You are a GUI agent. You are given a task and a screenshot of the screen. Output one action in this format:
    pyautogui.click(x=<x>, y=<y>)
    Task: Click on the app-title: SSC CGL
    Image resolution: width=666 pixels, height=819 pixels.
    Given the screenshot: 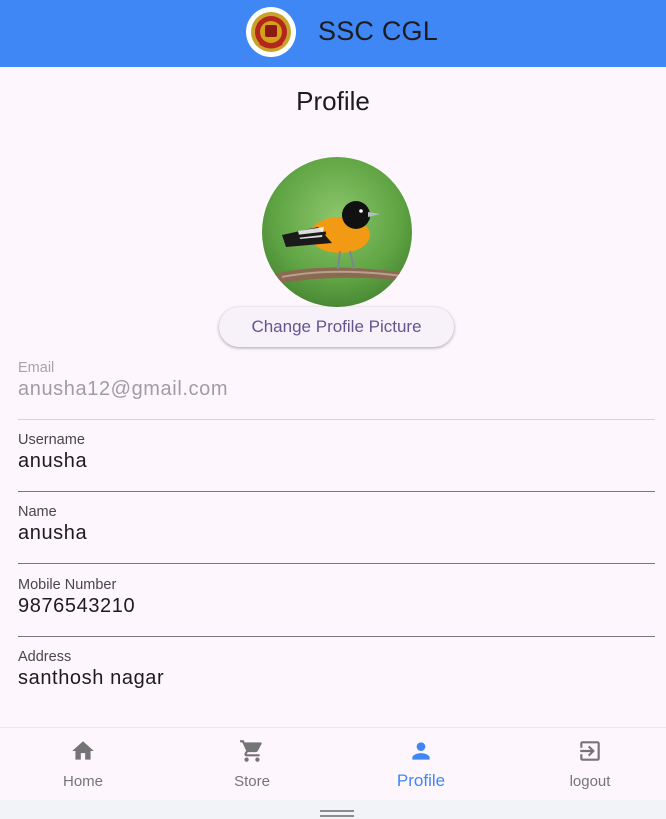 What is the action you would take?
    pyautogui.click(x=378, y=31)
    